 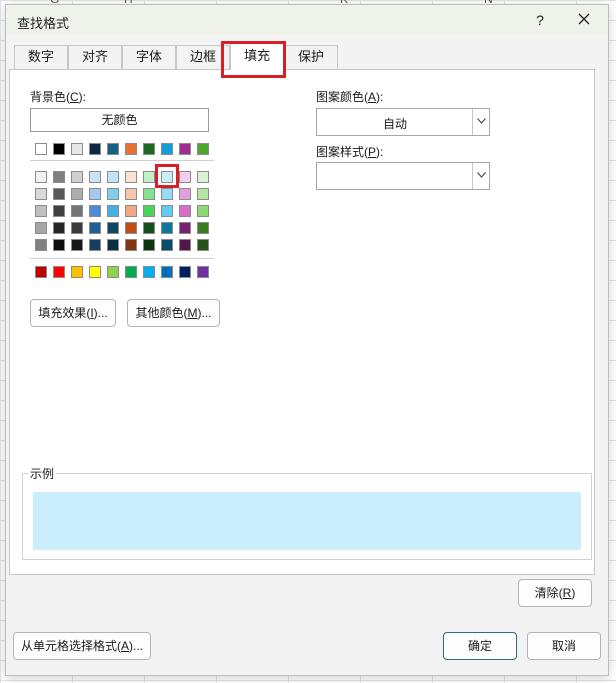 What do you see at coordinates (307, 521) in the screenshot?
I see `sample-preview` at bounding box center [307, 521].